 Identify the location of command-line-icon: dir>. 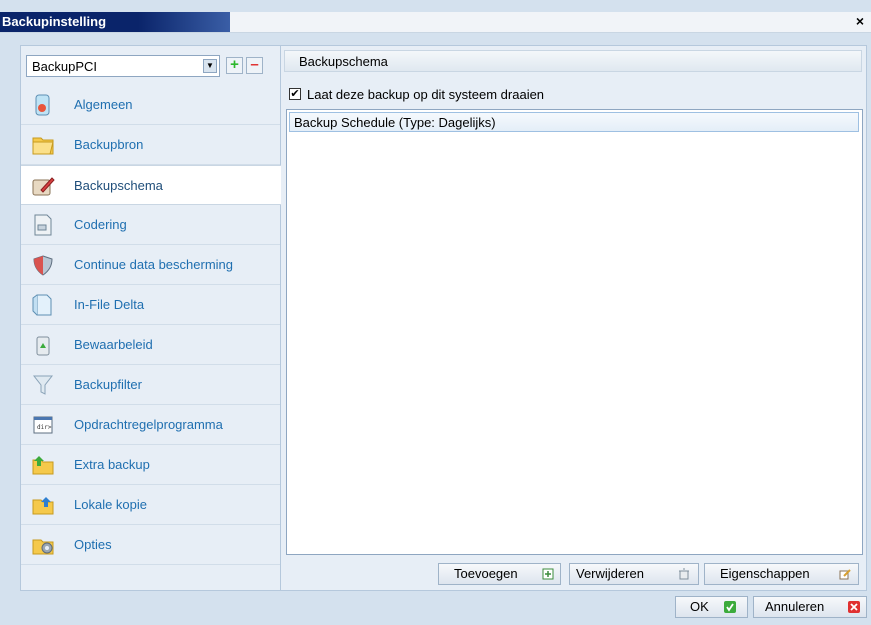
(43, 425).